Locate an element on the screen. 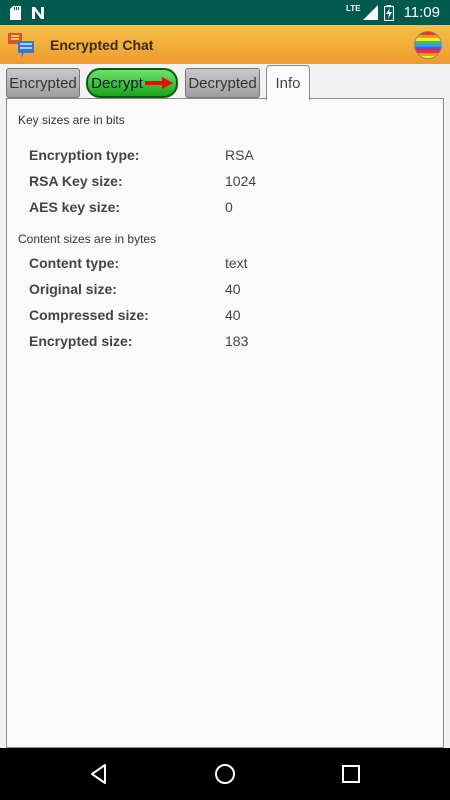  back-icon is located at coordinates (99, 774).